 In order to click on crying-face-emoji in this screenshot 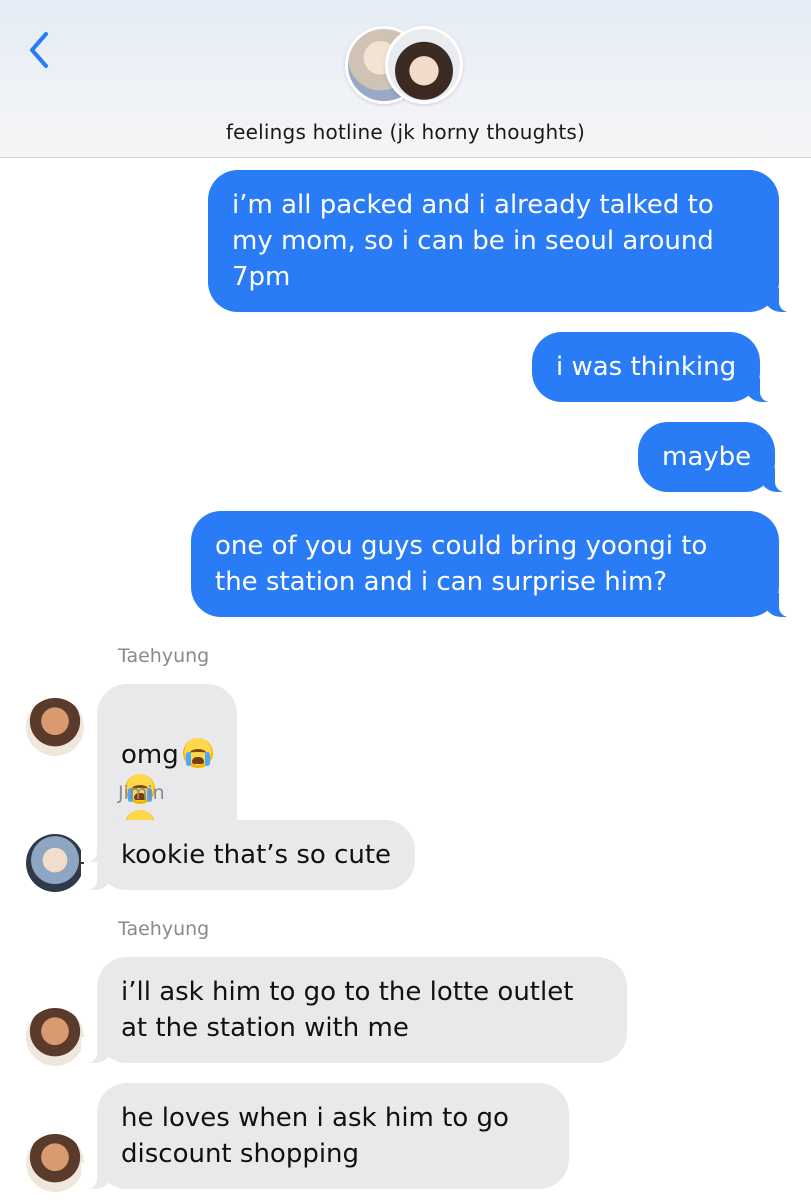, I will do `click(197, 753)`.